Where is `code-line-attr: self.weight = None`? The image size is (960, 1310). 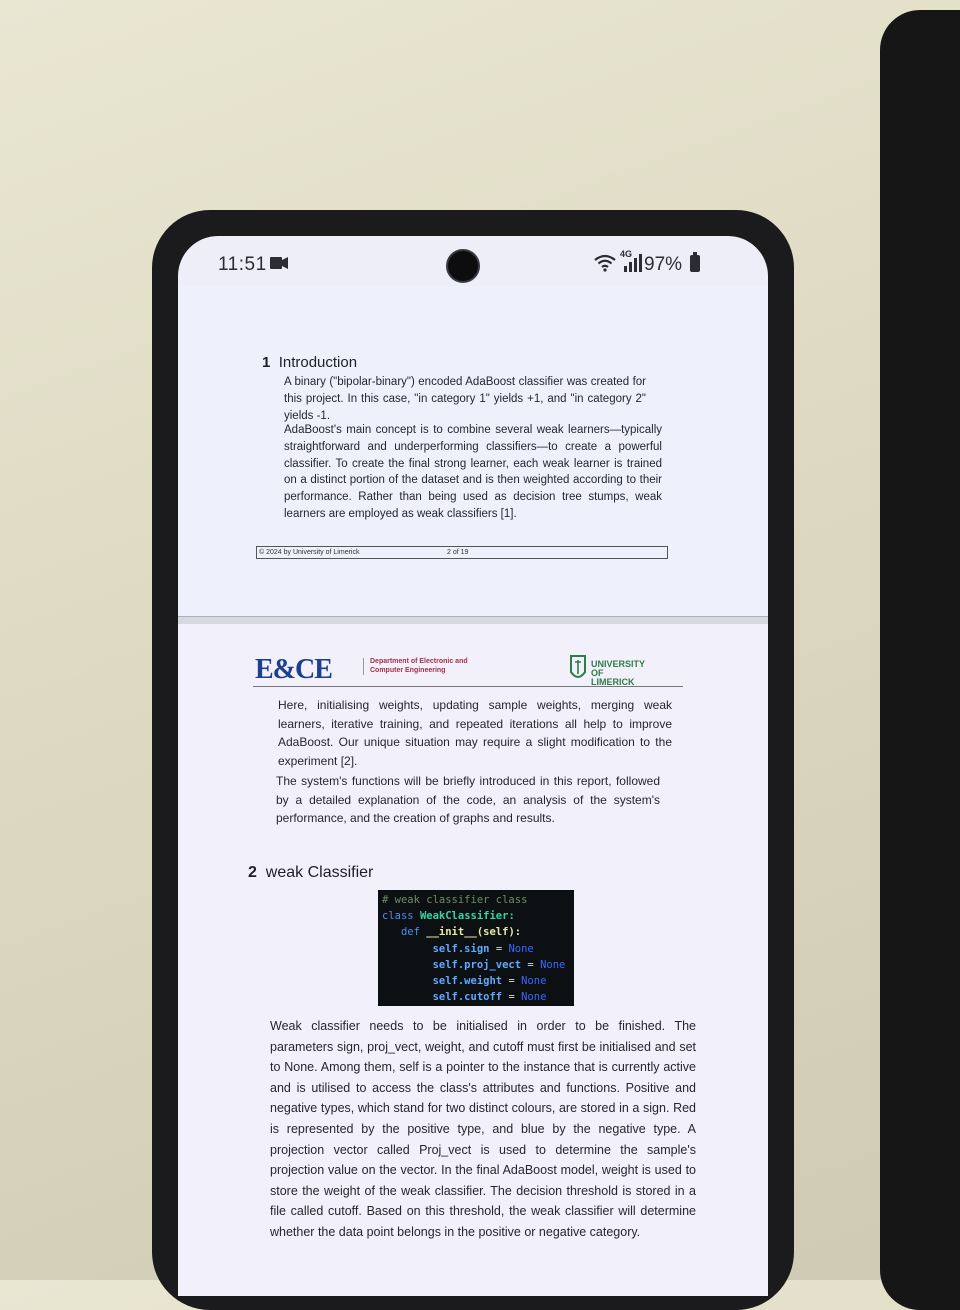
code-line-attr: self.weight = None is located at coordinates (478, 981).